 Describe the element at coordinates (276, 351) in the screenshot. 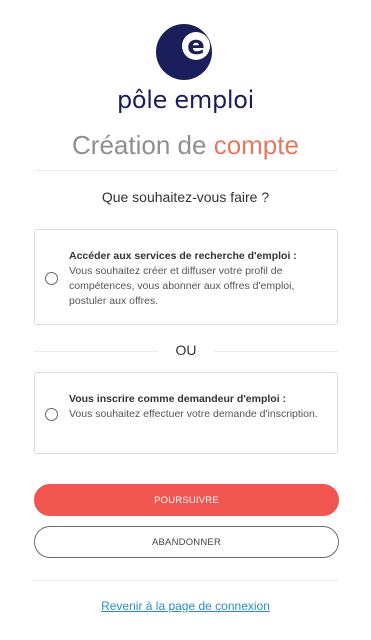

I see `or-line-right` at that location.